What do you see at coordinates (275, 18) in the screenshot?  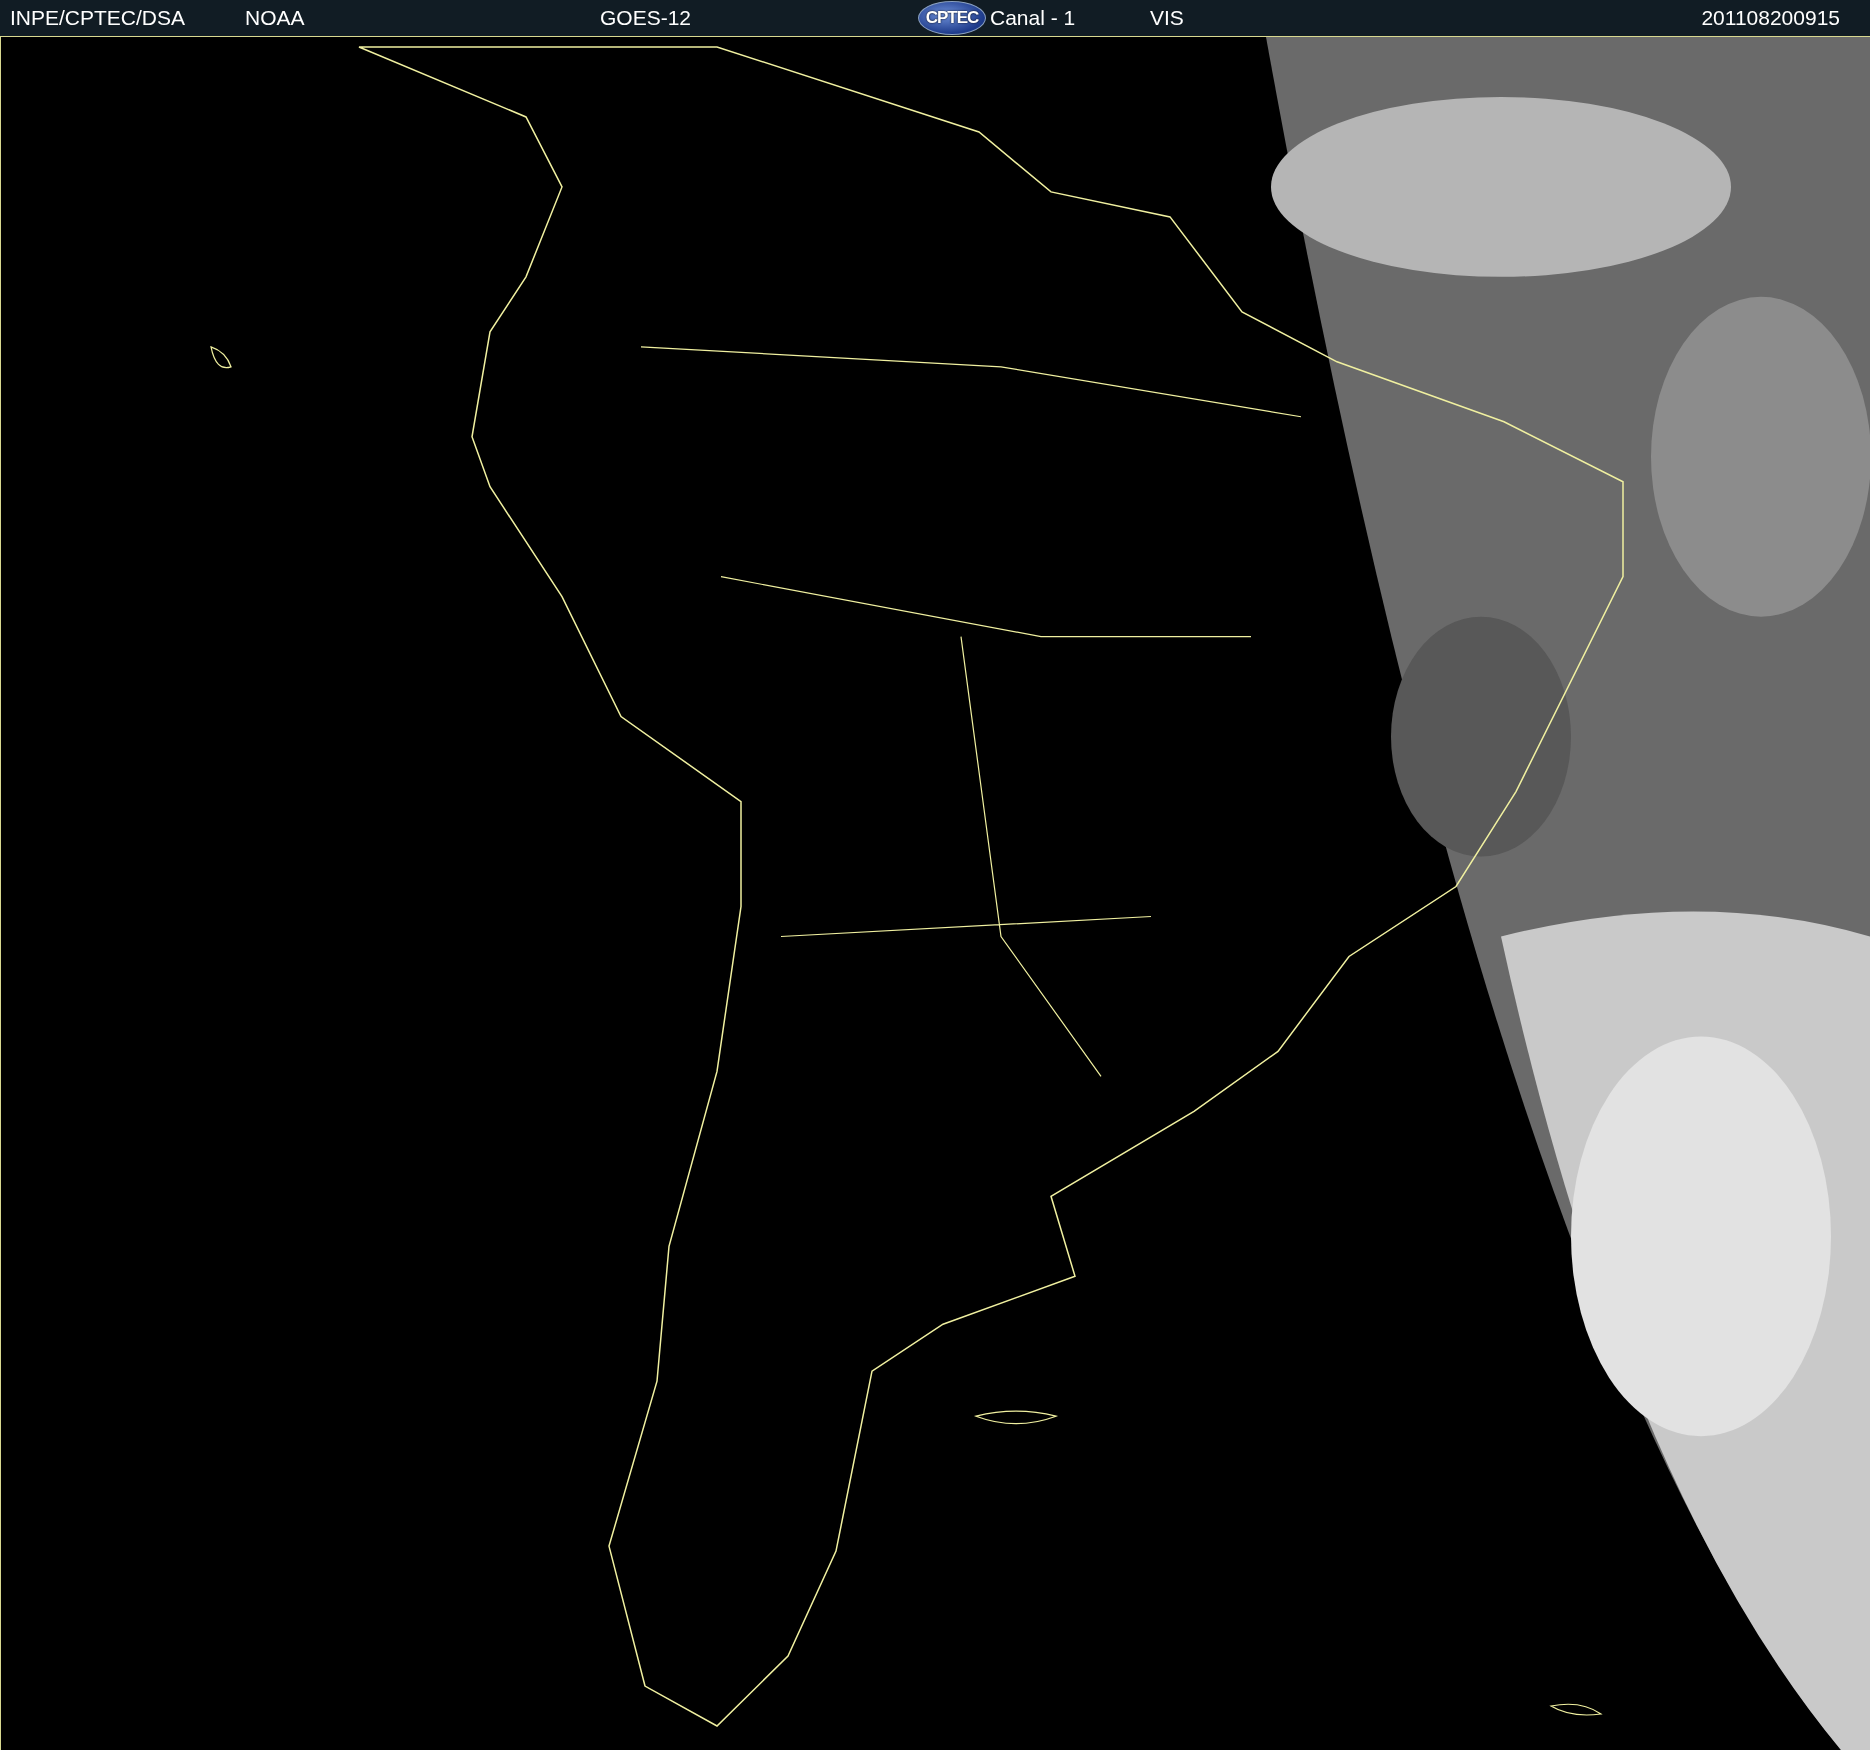 I see `header-label: NOAA` at bounding box center [275, 18].